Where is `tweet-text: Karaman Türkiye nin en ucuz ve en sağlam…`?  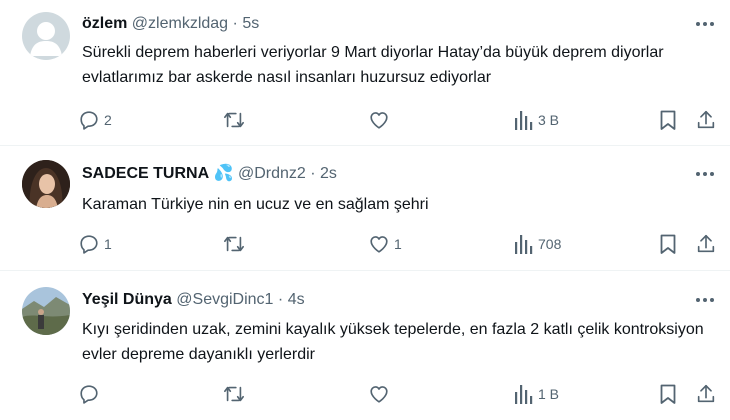
tweet-text: Karaman Türkiye nin en ucuz ve en sağlam… is located at coordinates (255, 204).